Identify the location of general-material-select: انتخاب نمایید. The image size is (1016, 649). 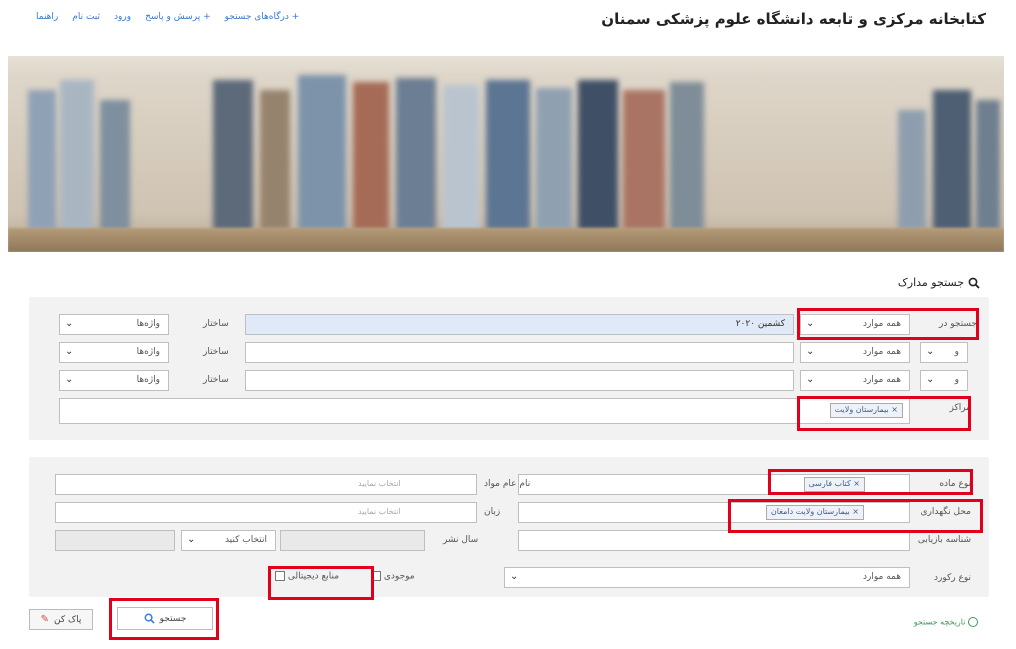
(266, 484).